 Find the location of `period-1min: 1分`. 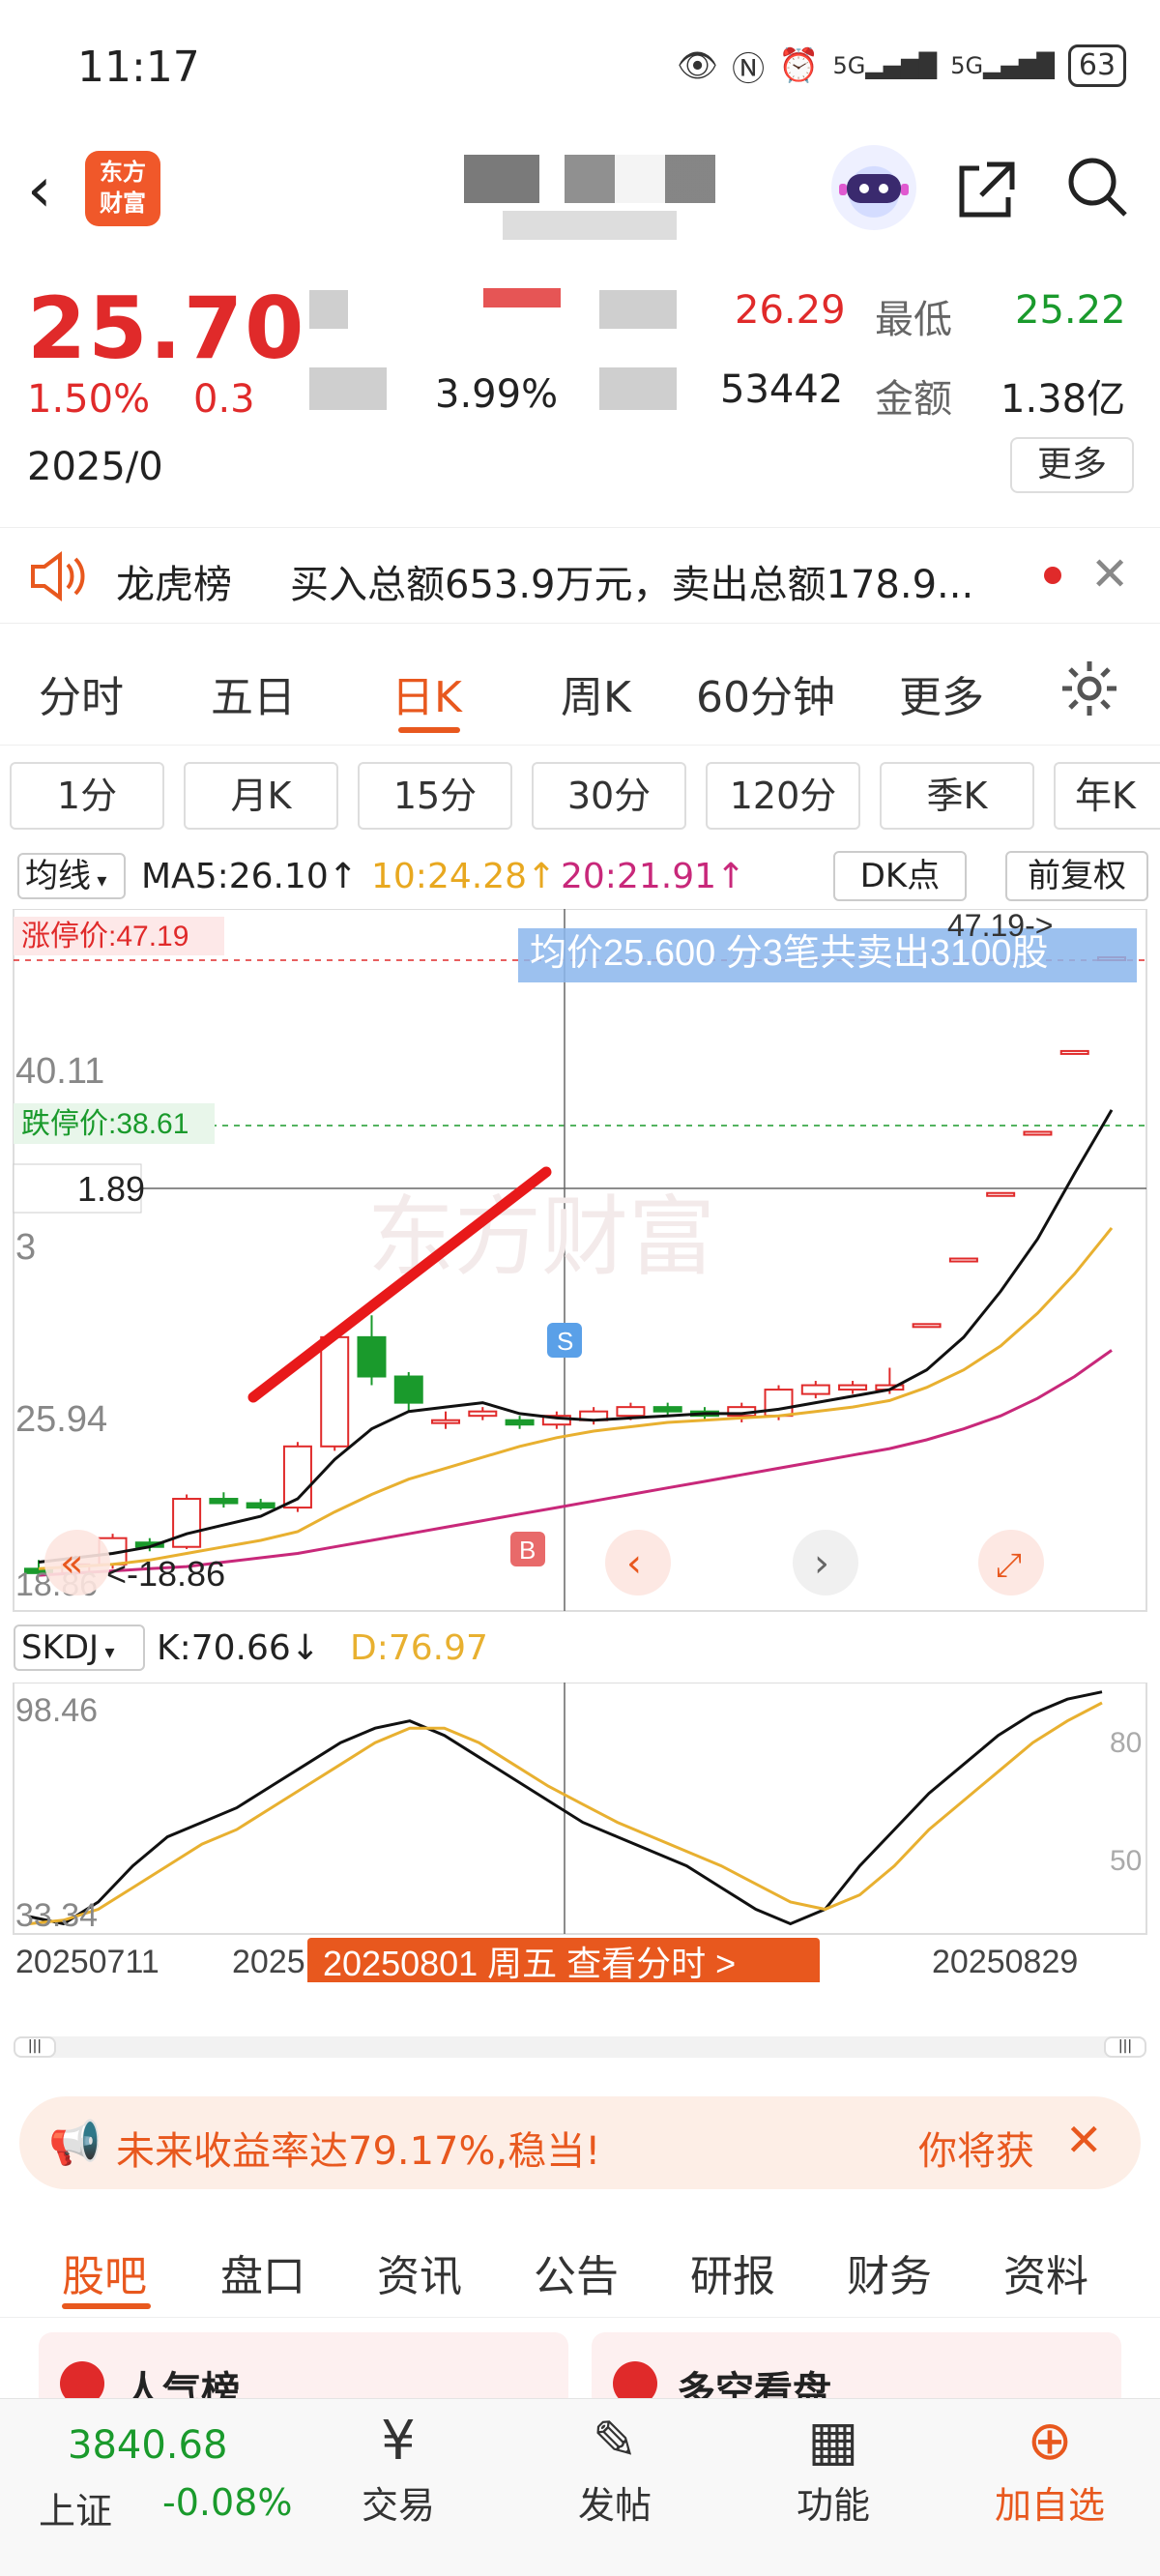

period-1min: 1分 is located at coordinates (87, 796).